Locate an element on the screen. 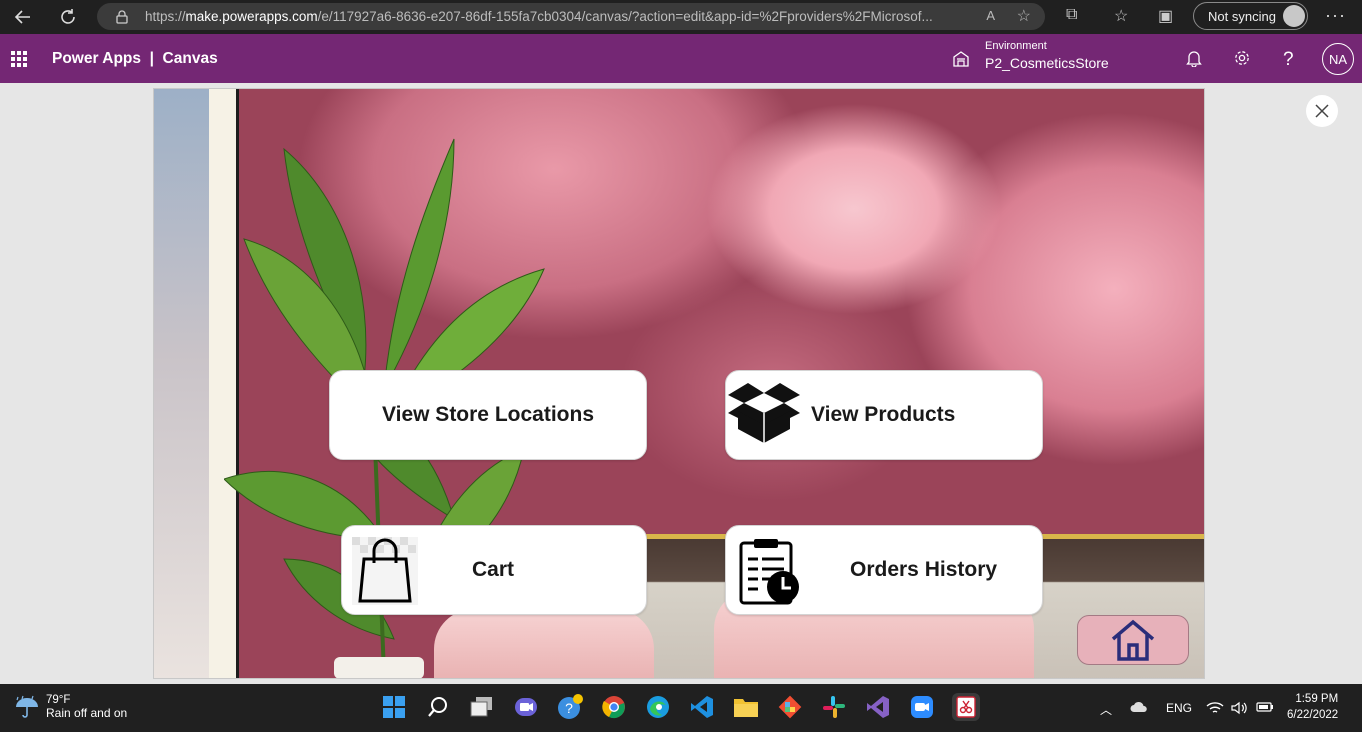 The height and width of the screenshot is (732, 1362). start-icon is located at coordinates (394, 707).